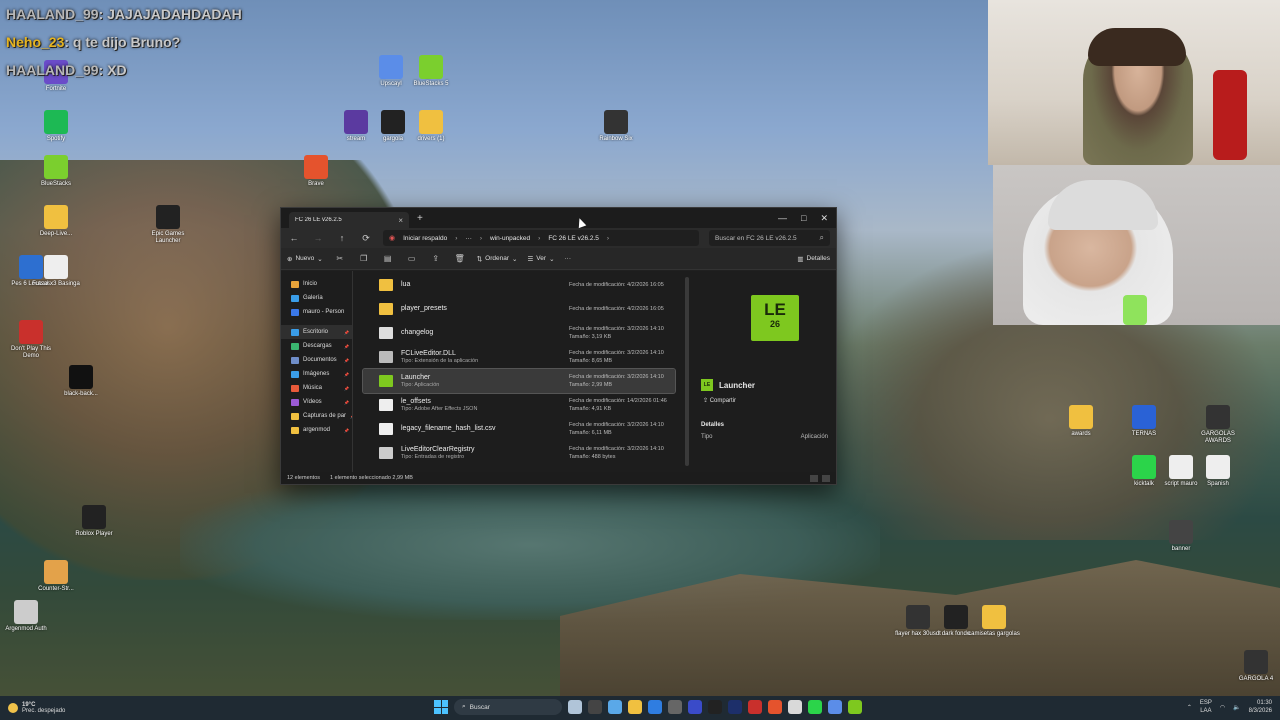  What do you see at coordinates (56, 171) in the screenshot?
I see `desktop-shortcut: BlueStacks` at bounding box center [56, 171].